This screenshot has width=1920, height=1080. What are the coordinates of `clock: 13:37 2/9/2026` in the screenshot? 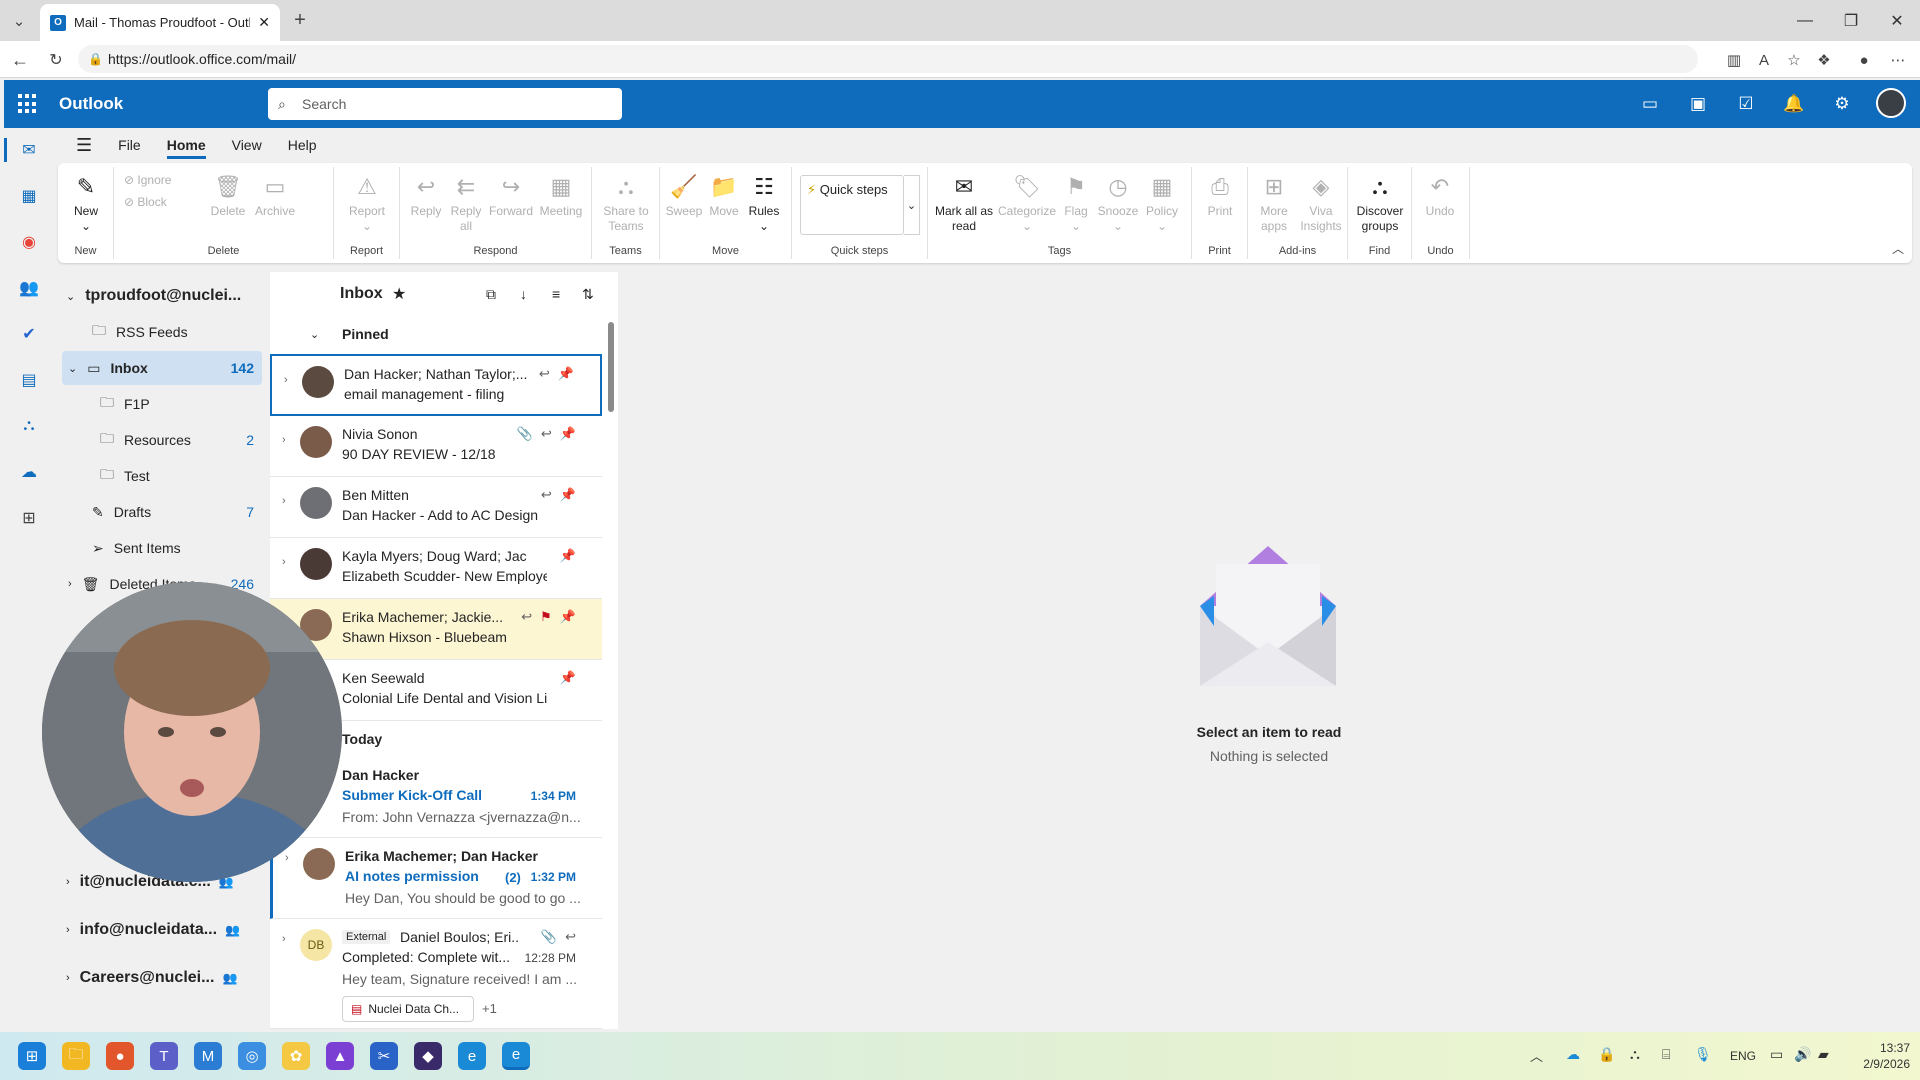 It's located at (1880, 1056).